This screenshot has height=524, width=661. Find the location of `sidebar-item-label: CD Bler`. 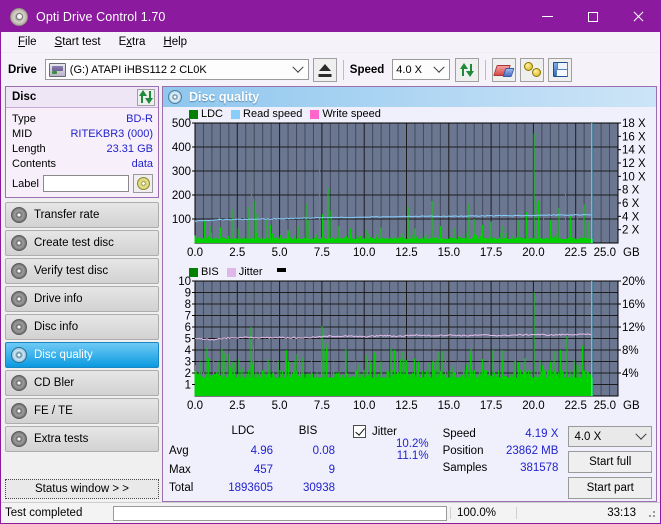

sidebar-item-label: CD Bler is located at coordinates (54, 383).